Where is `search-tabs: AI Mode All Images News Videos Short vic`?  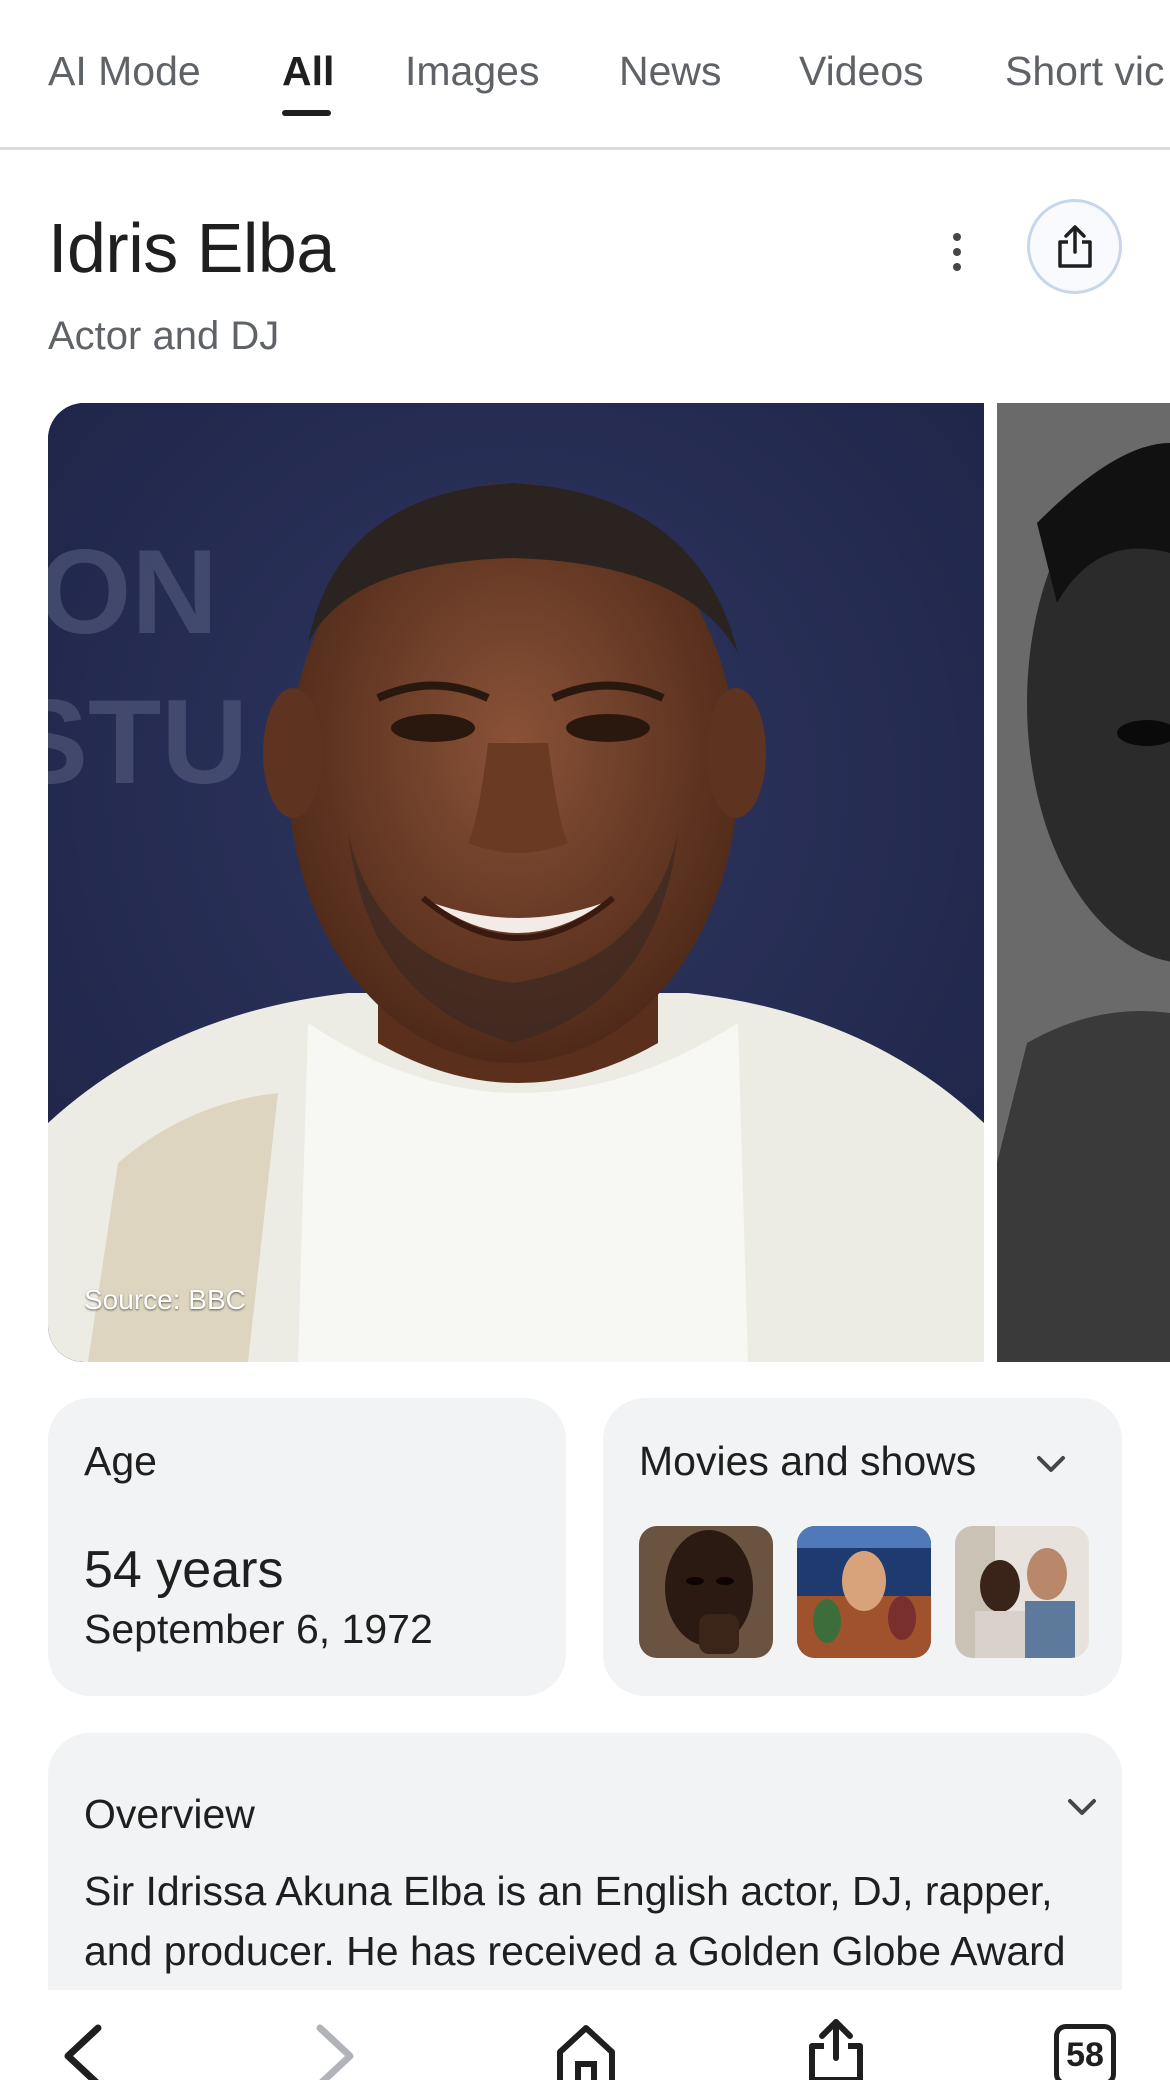
search-tabs: AI Mode All Images News Videos Short vic is located at coordinates (585, 75).